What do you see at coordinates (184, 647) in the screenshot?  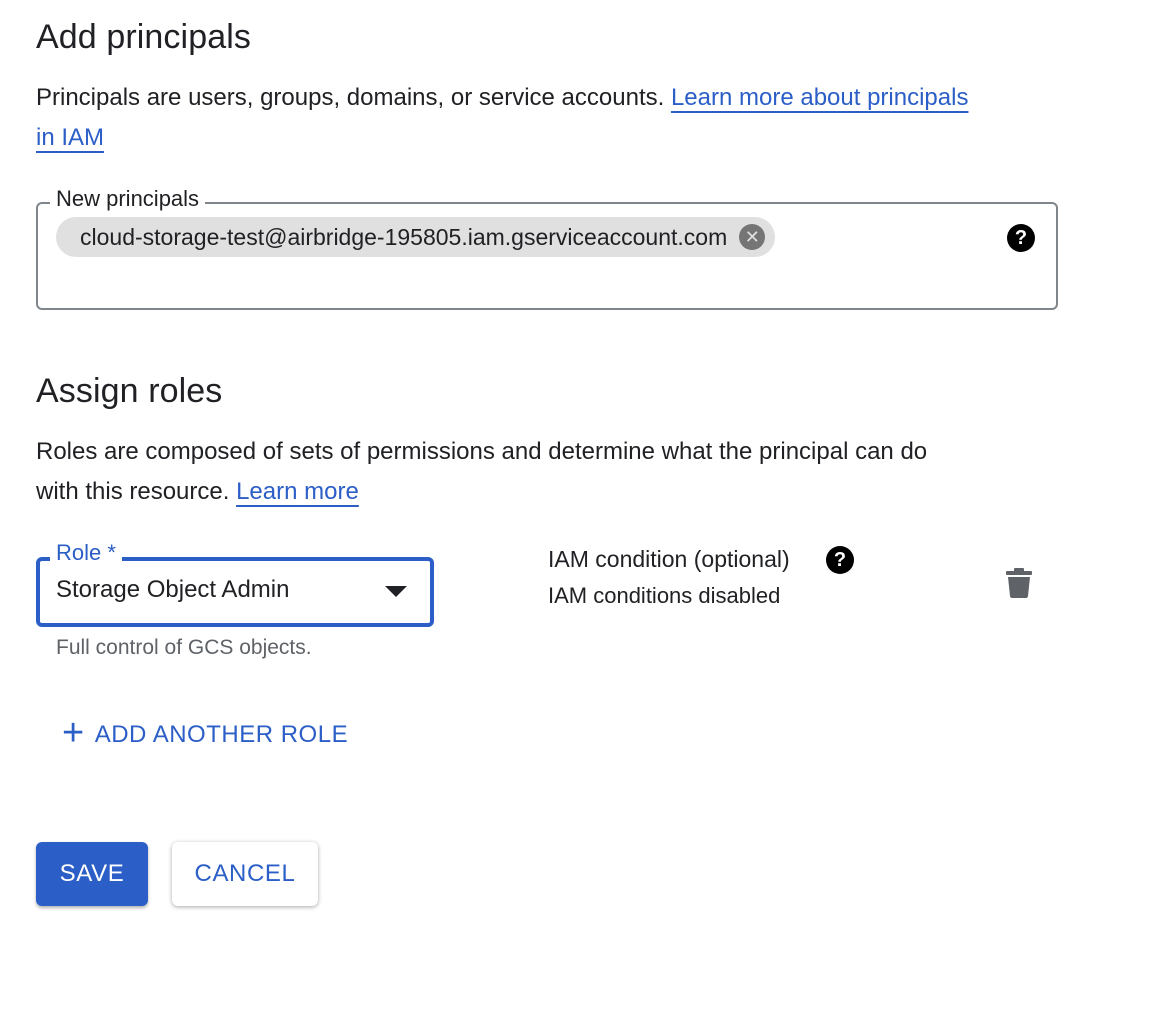 I see `role-helper-text: Full control of GCS objects.` at bounding box center [184, 647].